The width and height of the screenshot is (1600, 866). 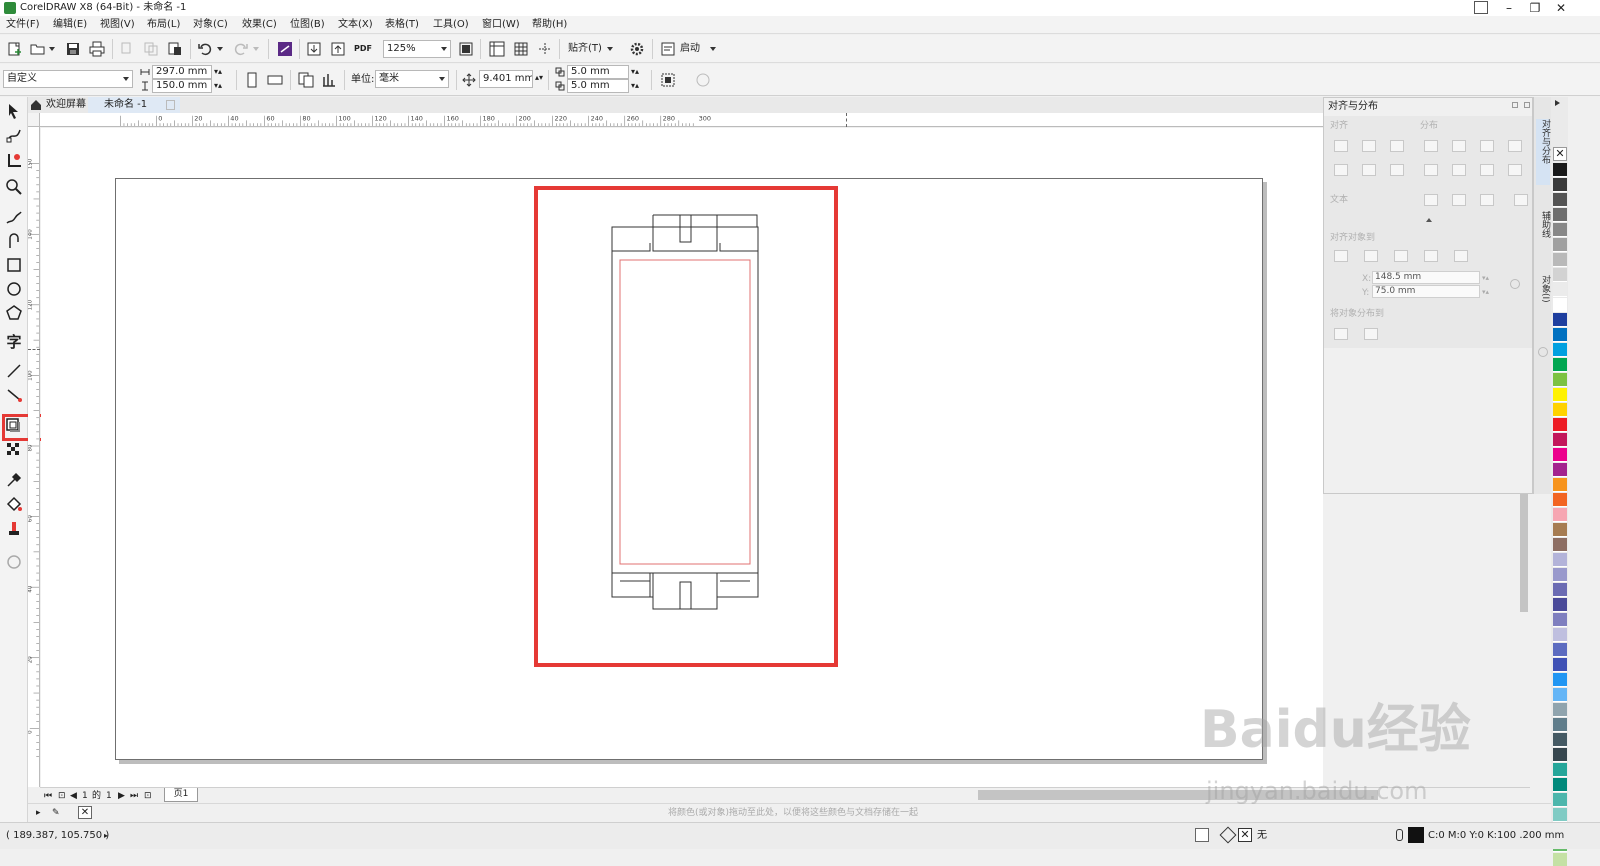 What do you see at coordinates (1341, 146) in the screenshot?
I see `align-left-icon` at bounding box center [1341, 146].